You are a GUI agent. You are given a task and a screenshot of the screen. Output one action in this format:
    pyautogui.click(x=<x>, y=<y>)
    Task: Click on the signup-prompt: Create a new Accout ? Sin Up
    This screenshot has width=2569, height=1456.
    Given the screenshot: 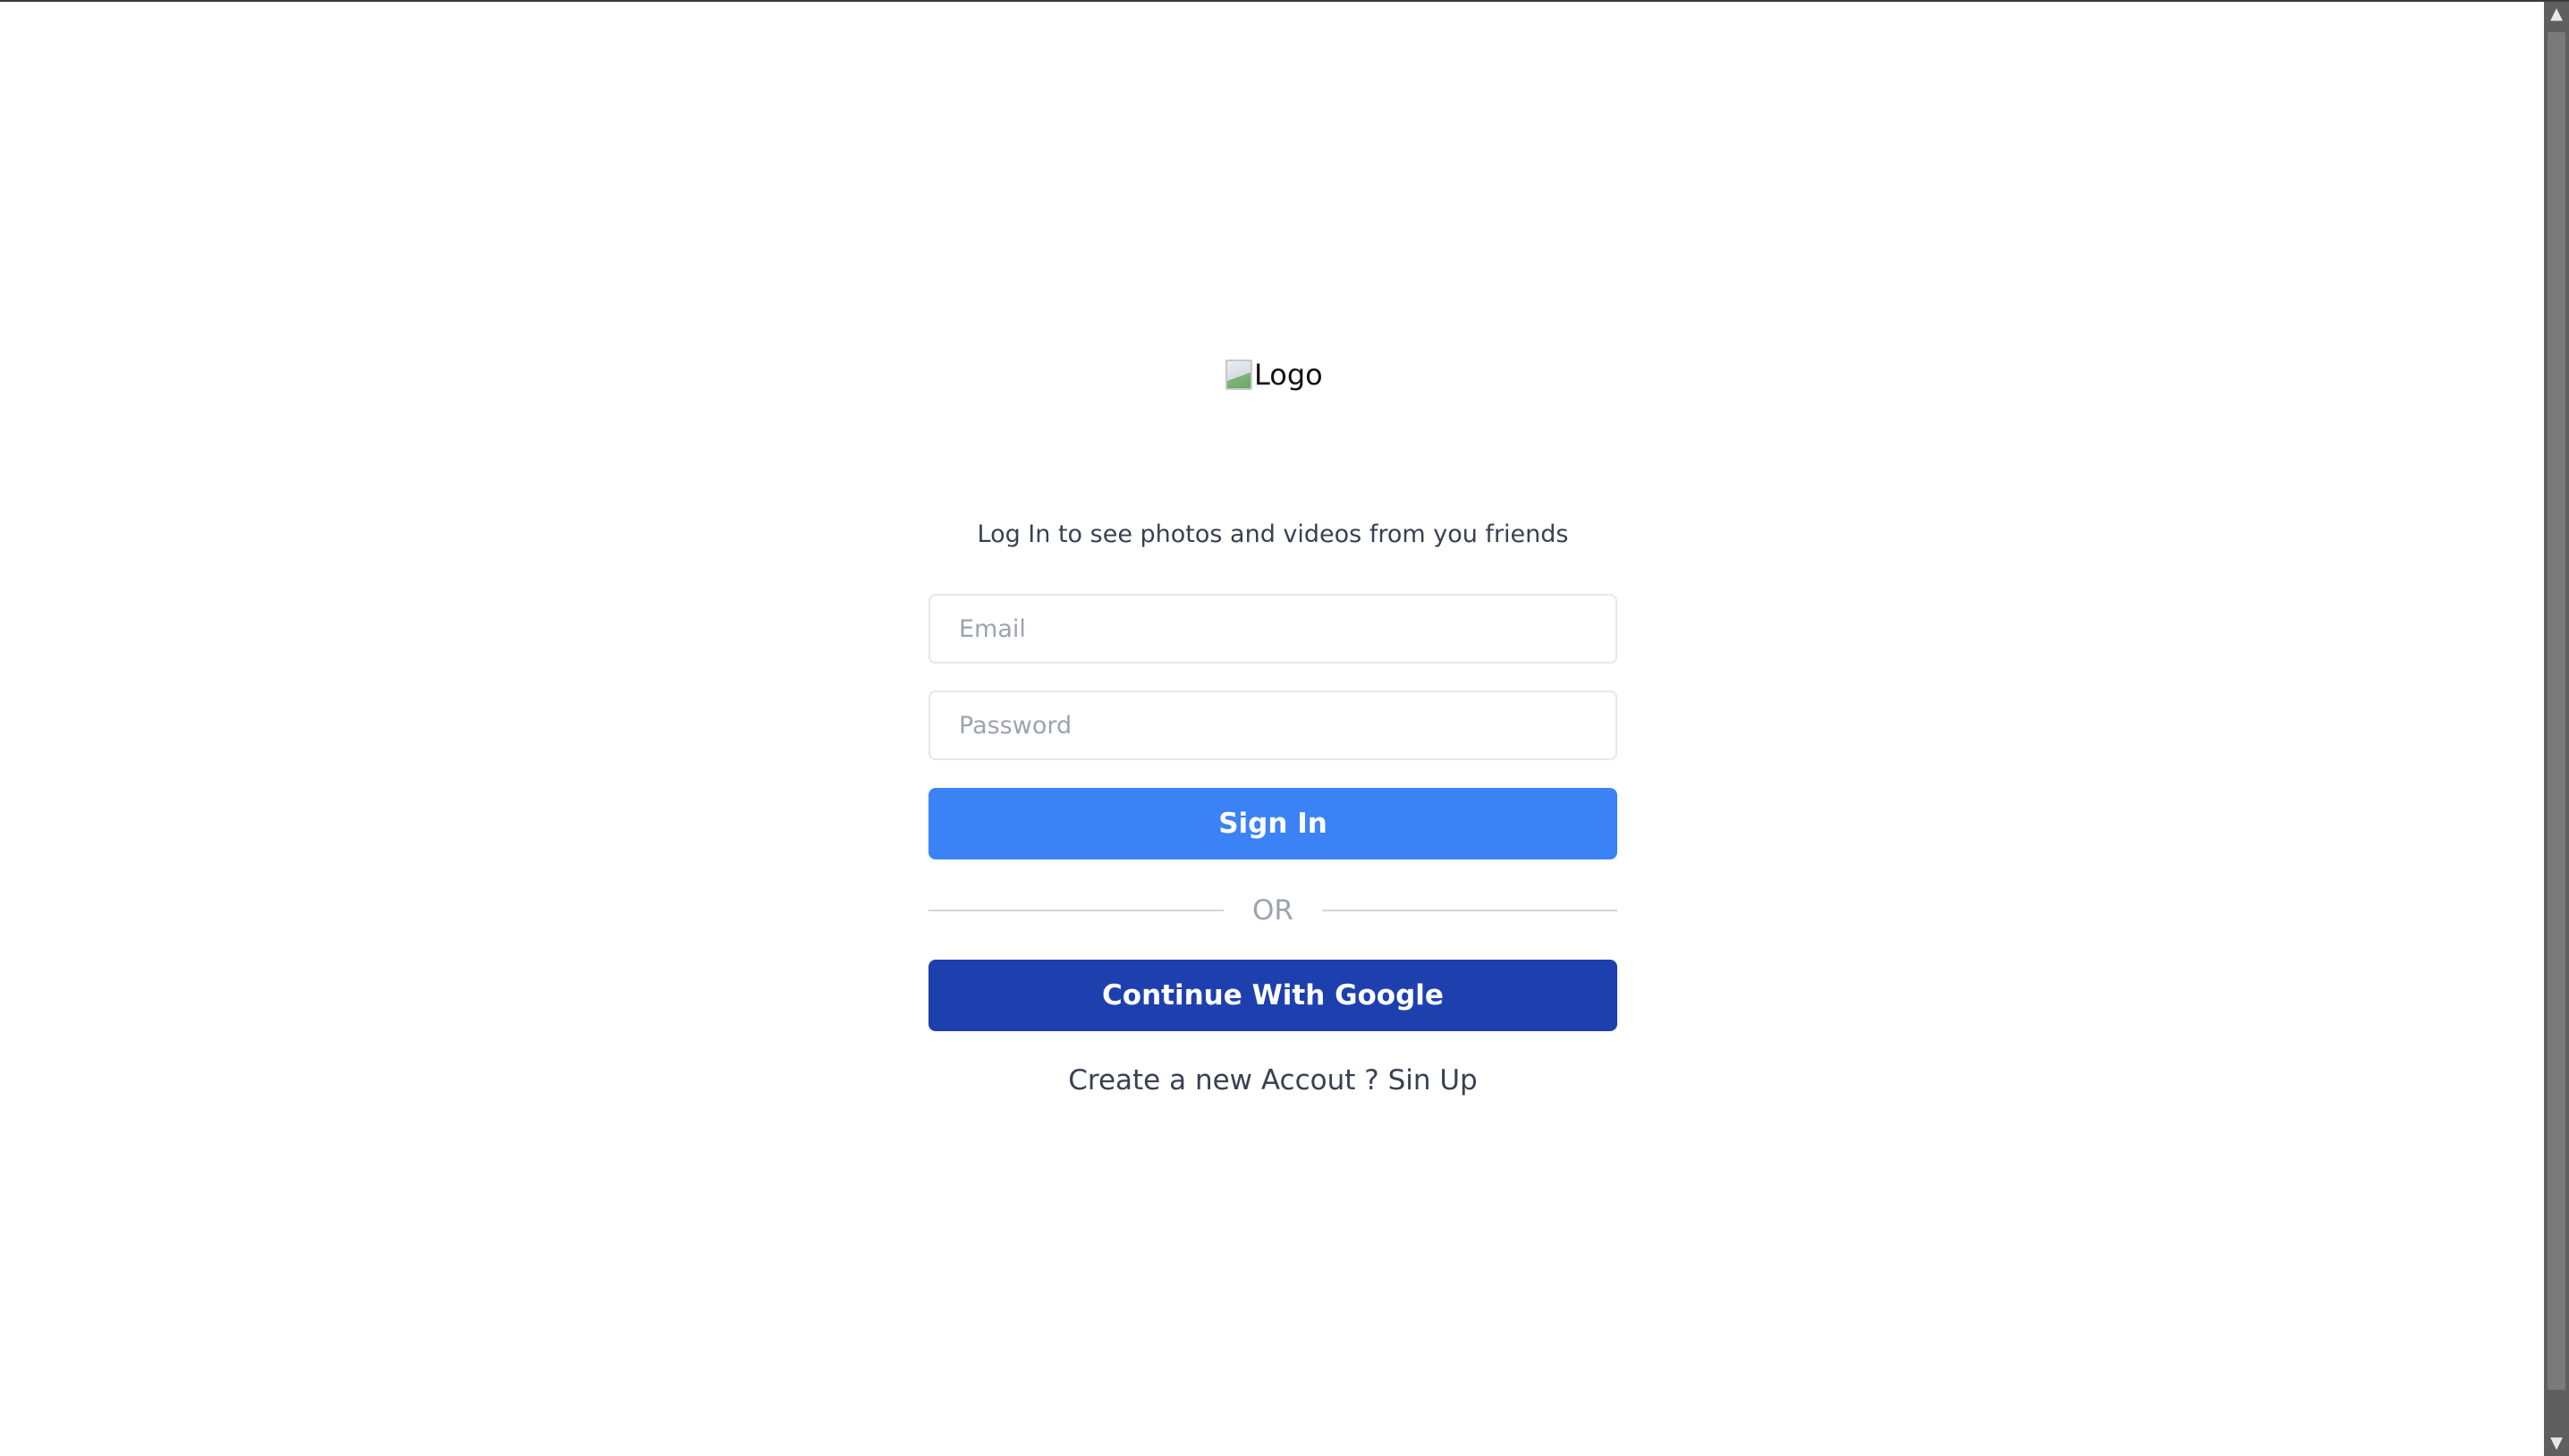 What is the action you would take?
    pyautogui.click(x=1272, y=1080)
    